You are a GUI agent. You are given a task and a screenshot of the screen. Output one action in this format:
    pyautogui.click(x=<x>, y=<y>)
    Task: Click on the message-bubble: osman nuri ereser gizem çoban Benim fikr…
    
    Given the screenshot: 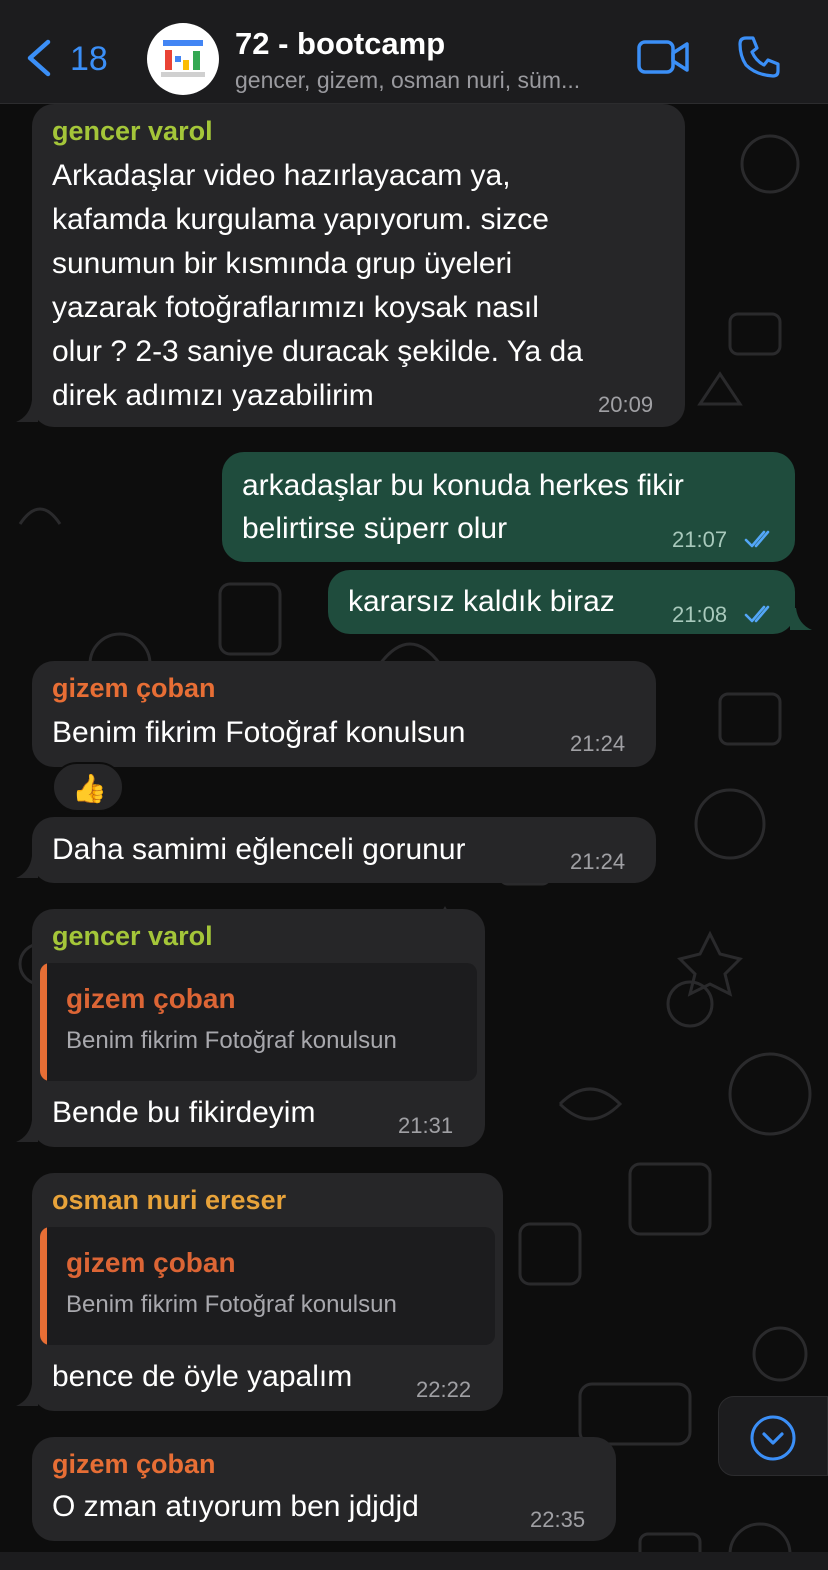 What is the action you would take?
    pyautogui.click(x=267, y=1292)
    